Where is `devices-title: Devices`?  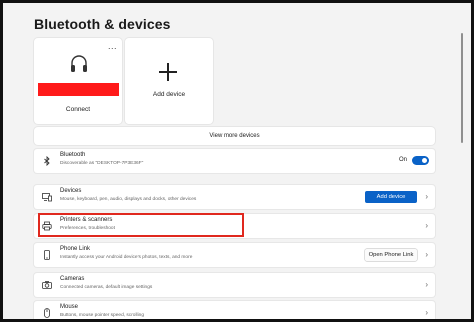
devices-title: Devices is located at coordinates (71, 191).